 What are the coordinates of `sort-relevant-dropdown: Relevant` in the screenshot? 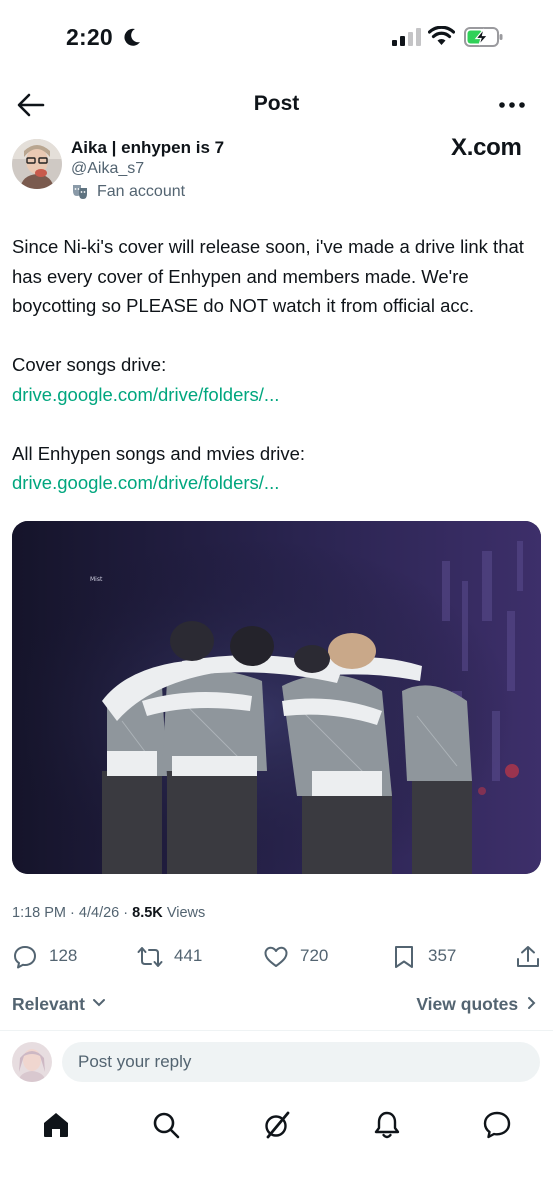 It's located at (59, 1004).